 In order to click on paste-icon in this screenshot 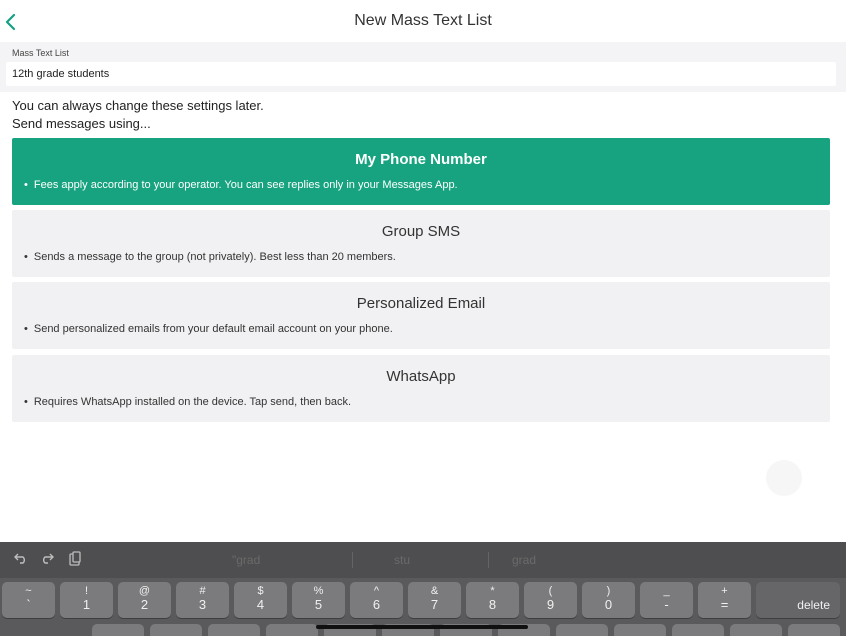, I will do `click(75, 560)`.